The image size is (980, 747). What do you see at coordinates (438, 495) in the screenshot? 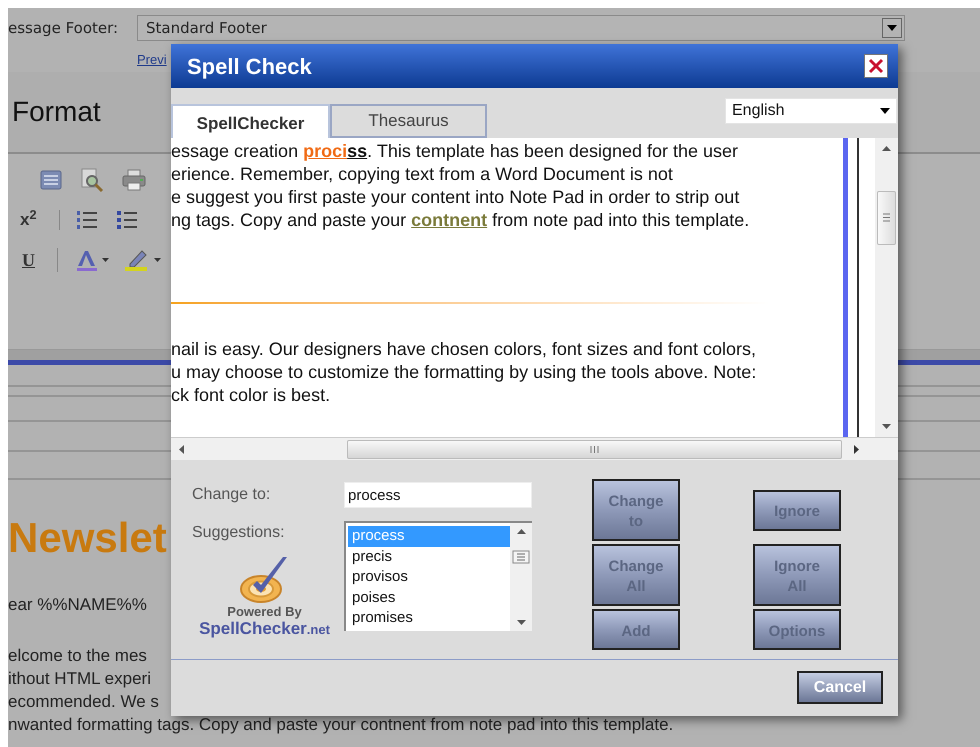
I see `change-to-field: process` at bounding box center [438, 495].